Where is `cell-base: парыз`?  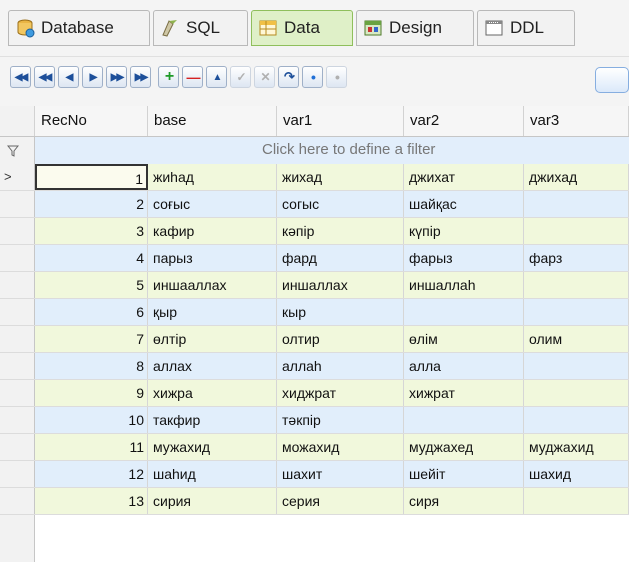 cell-base: парыз is located at coordinates (212, 258).